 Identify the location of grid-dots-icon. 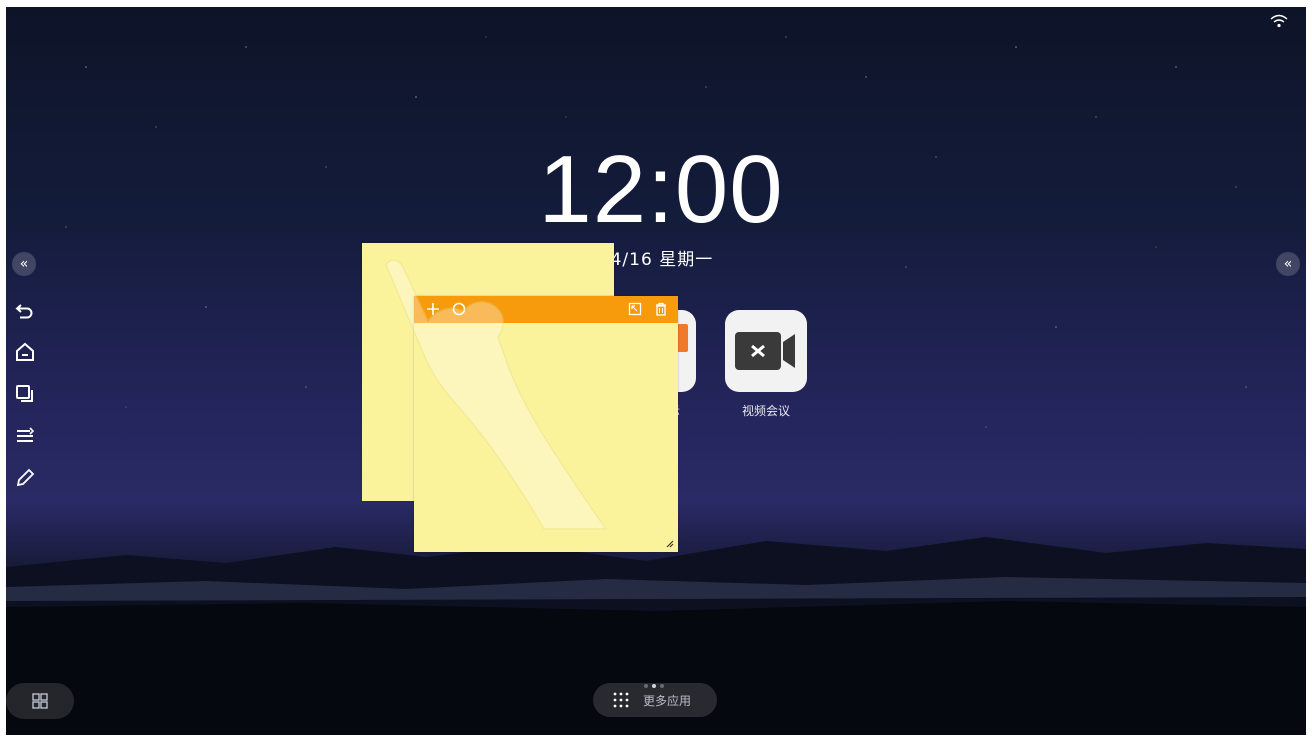
(621, 700).